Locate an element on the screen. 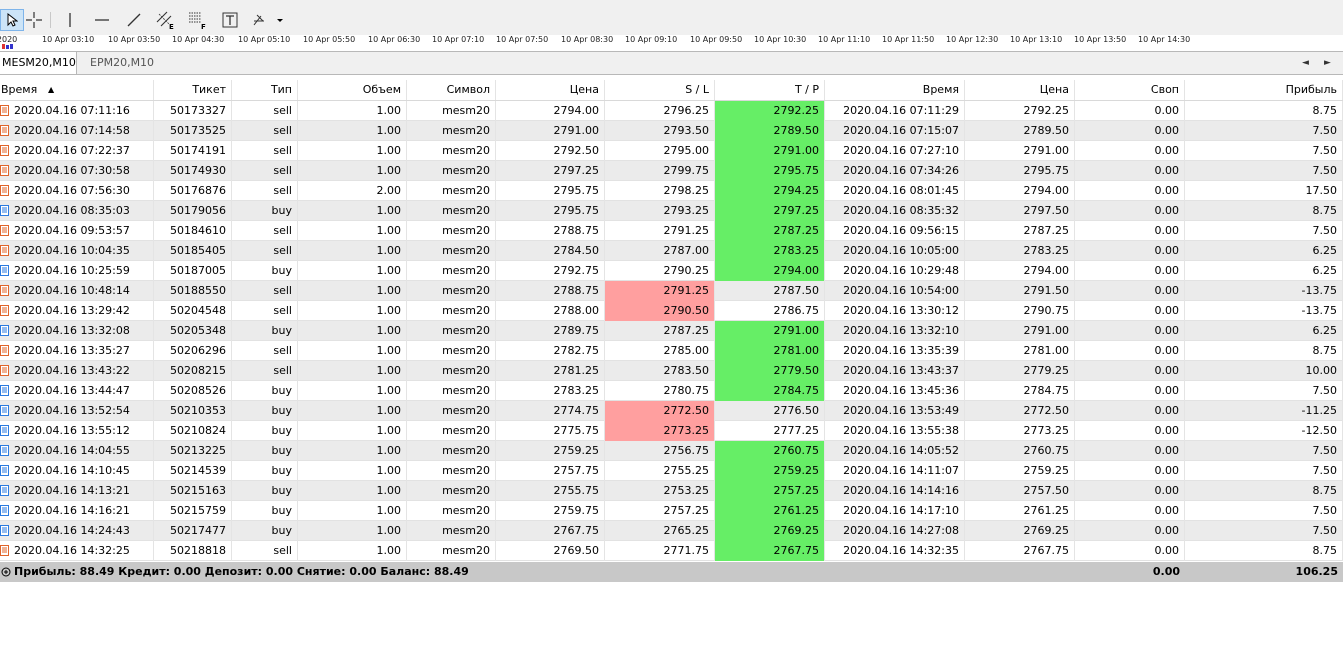  crosshair-icon is located at coordinates (34, 20).